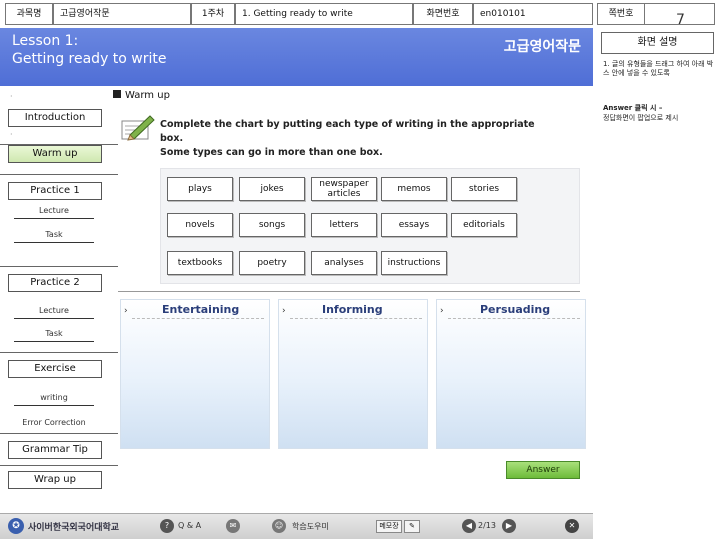  Describe the element at coordinates (55, 369) in the screenshot. I see `nav-exercise: Exercise` at that location.